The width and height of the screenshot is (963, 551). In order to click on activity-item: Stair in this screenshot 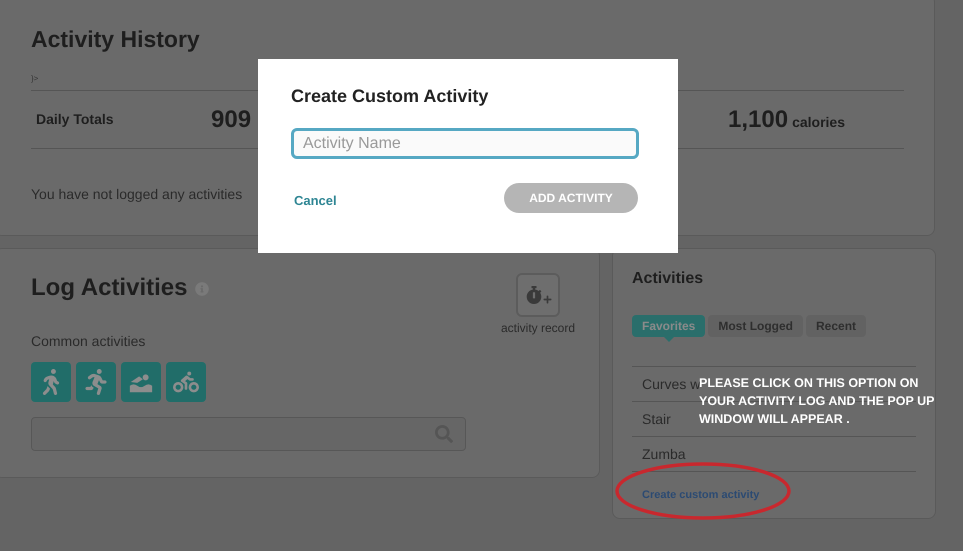, I will do `click(656, 419)`.